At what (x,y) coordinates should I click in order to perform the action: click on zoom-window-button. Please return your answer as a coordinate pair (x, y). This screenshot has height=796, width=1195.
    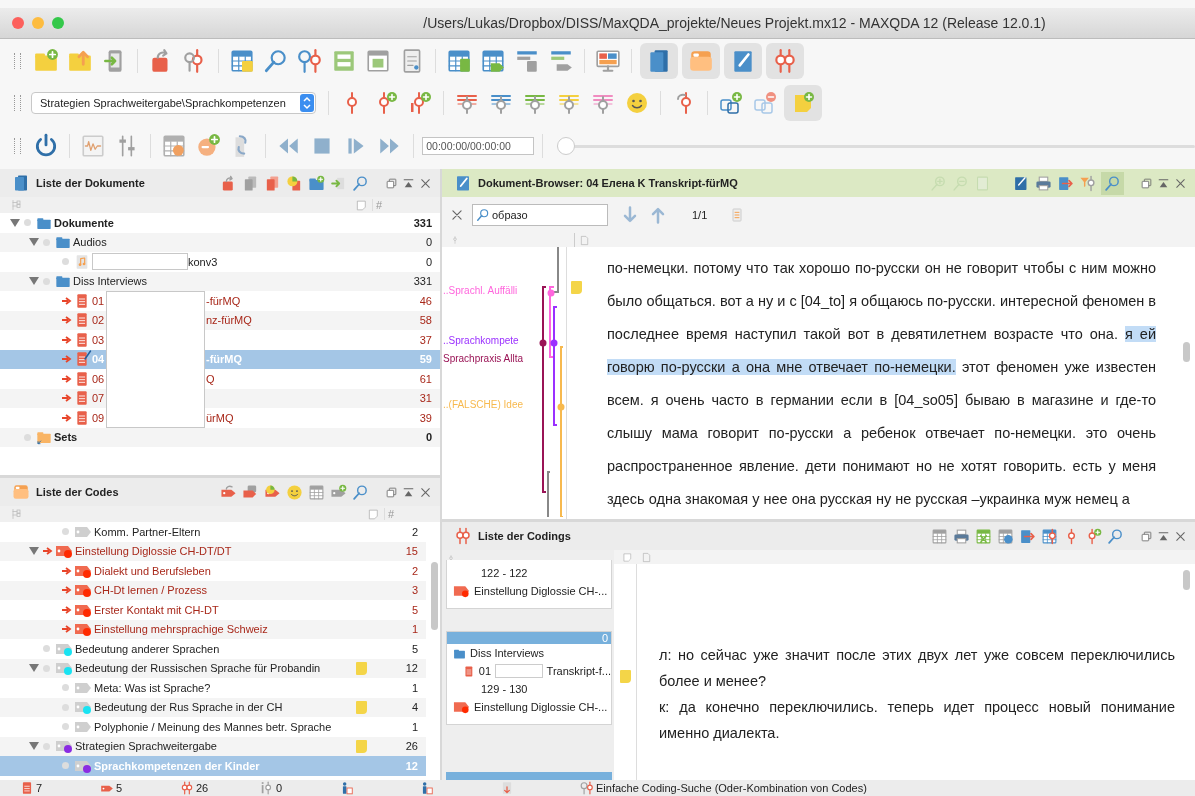
    Looking at the image, I should click on (58, 23).